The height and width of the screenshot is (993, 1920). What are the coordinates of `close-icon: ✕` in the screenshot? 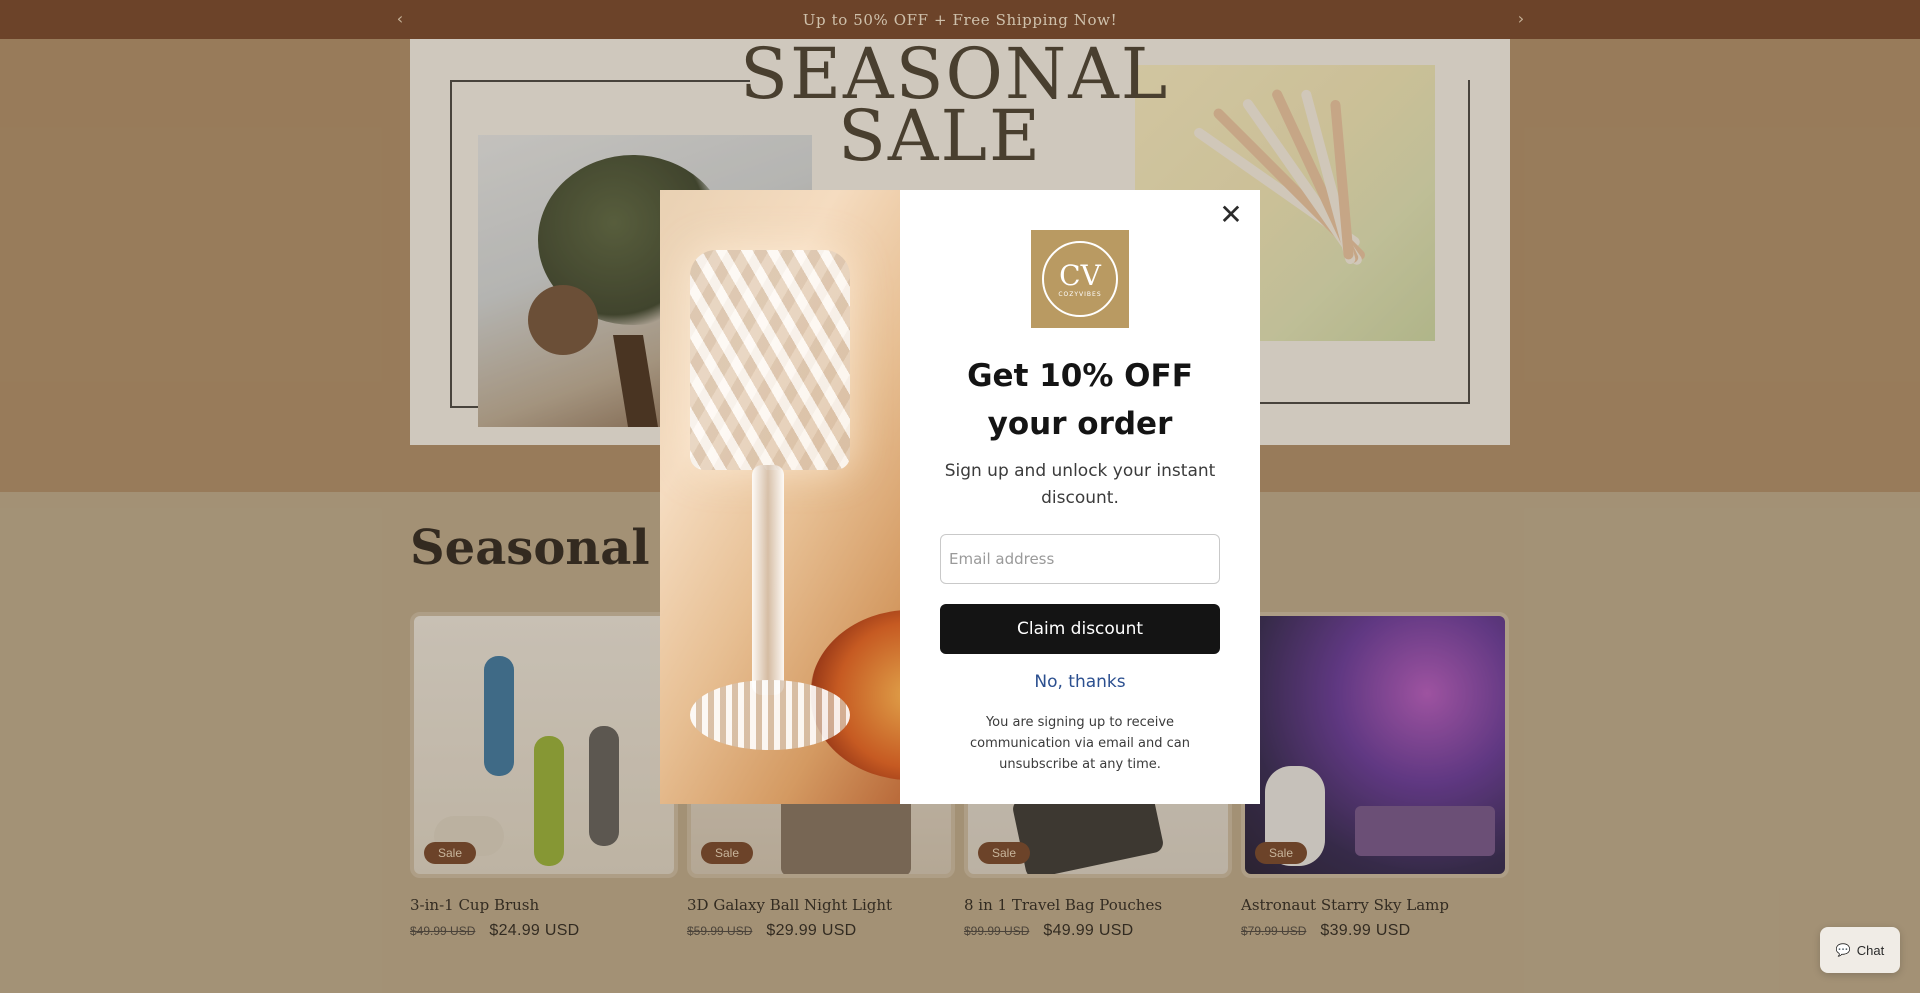 It's located at (1231, 215).